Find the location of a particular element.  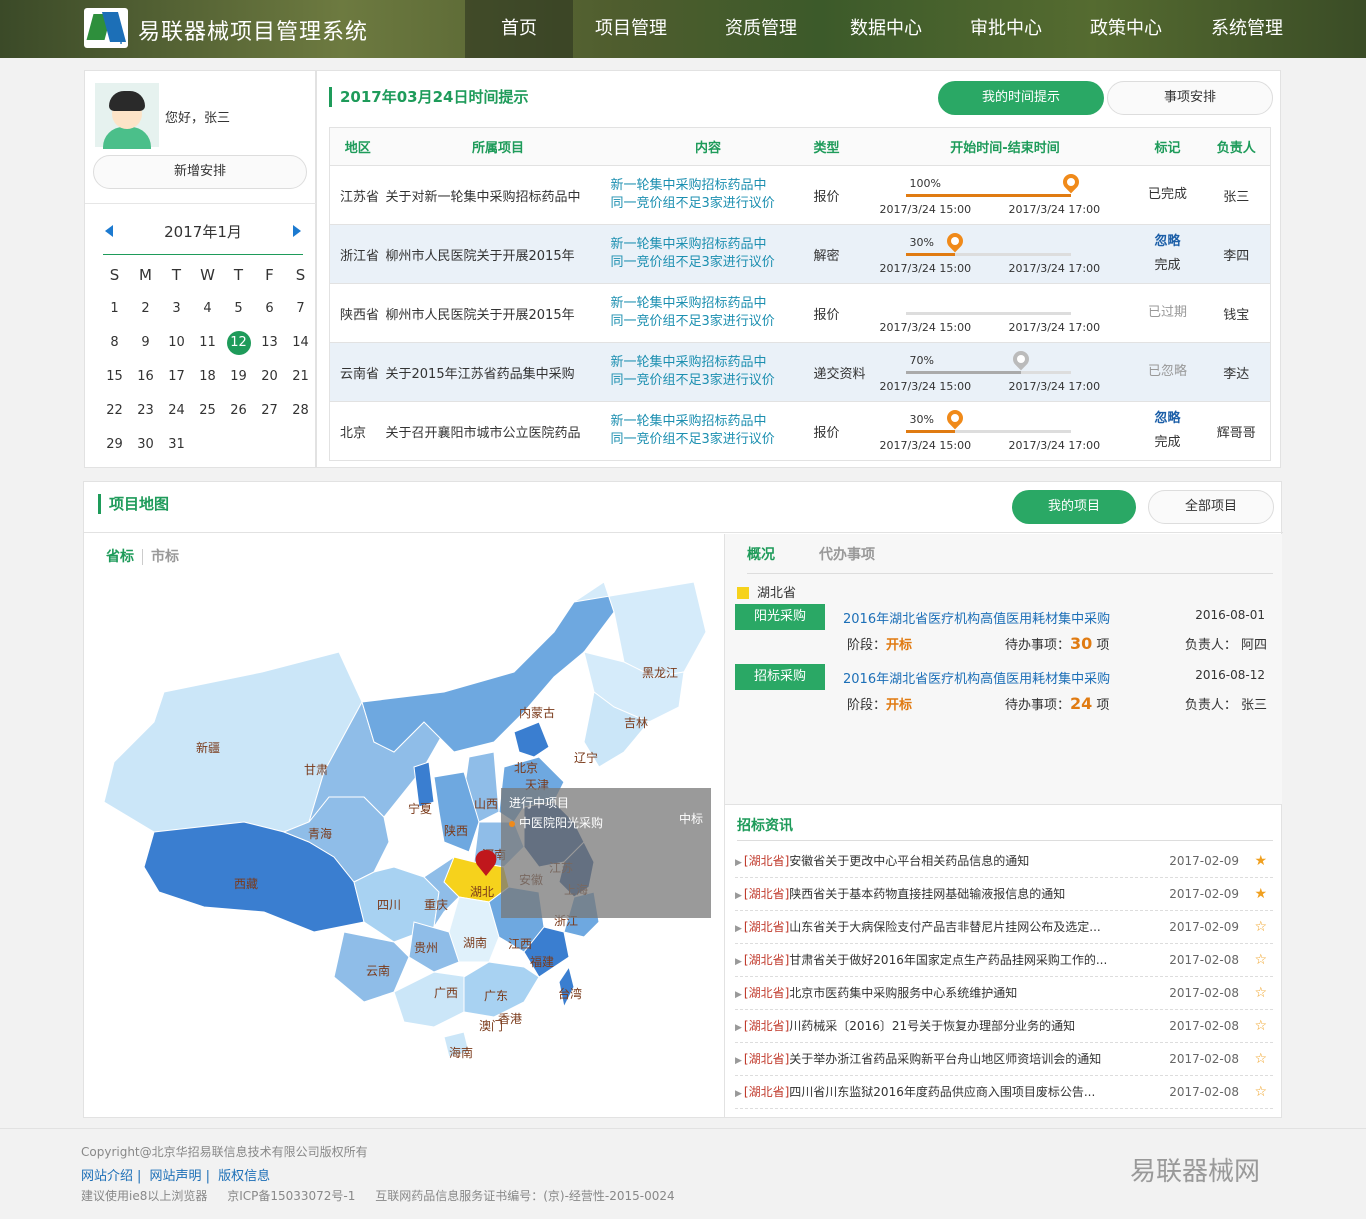

calendar-day: 15 is located at coordinates (114, 382).